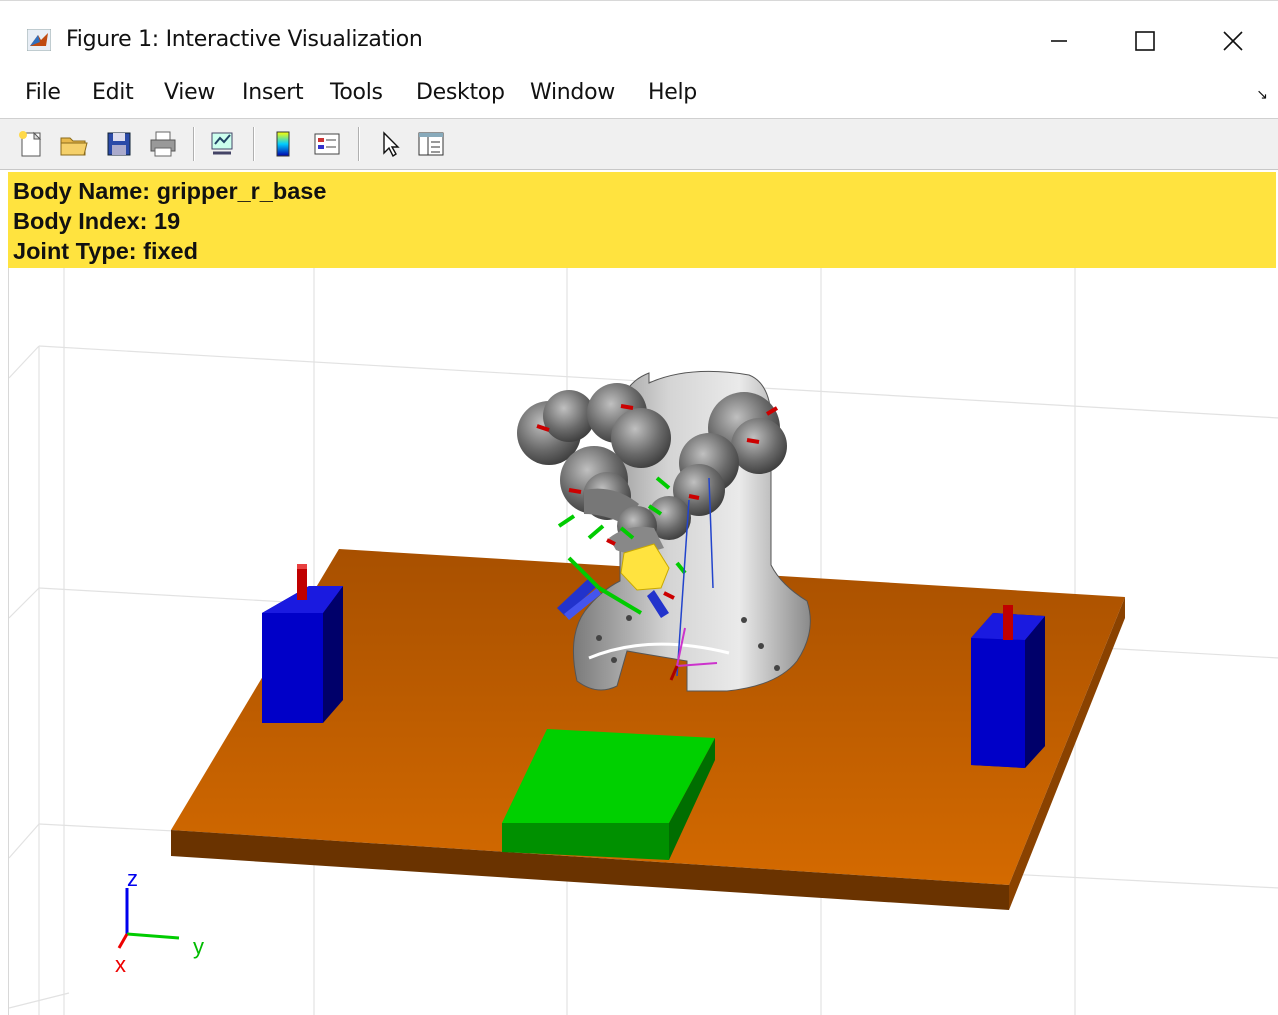 This screenshot has height=1015, width=1278. What do you see at coordinates (327, 144) in the screenshot?
I see `legend-icon` at bounding box center [327, 144].